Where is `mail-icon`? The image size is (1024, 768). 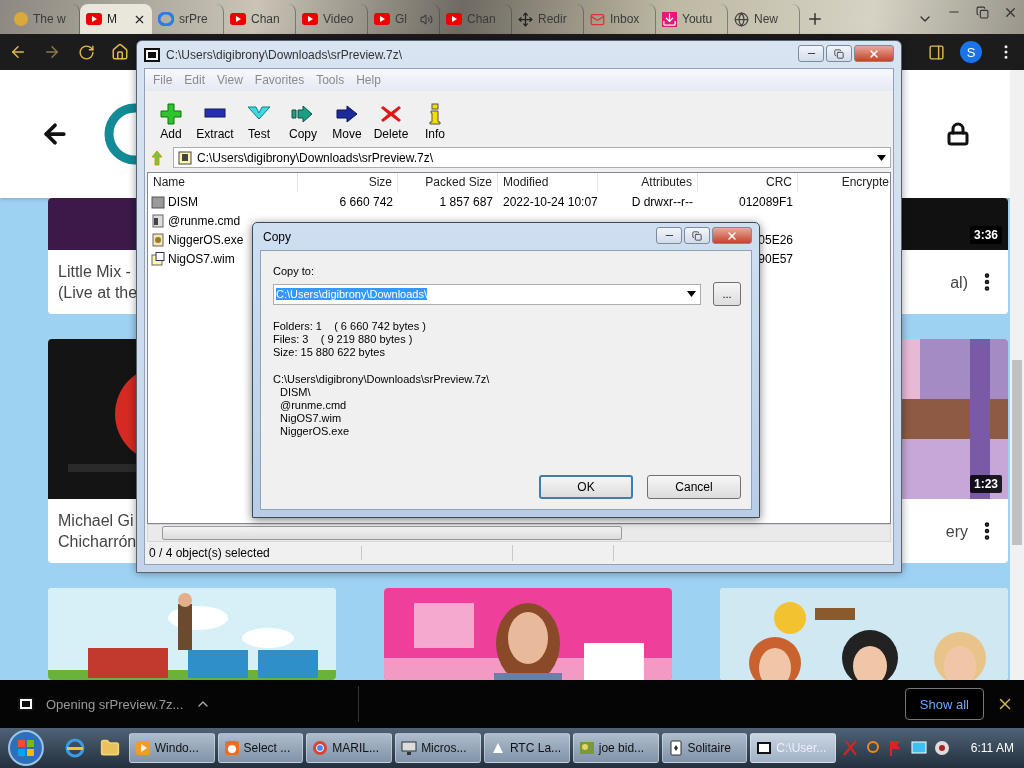 mail-icon is located at coordinates (597, 19).